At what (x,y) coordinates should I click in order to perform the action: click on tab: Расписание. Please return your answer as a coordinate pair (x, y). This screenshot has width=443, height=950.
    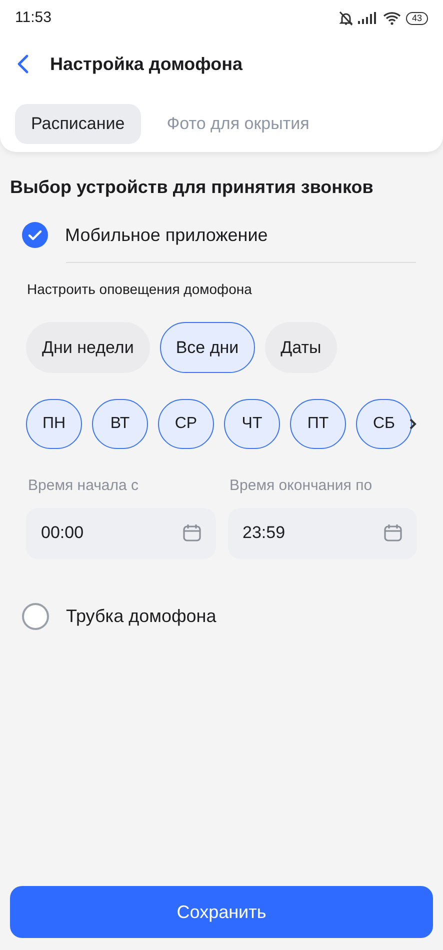
    Looking at the image, I should click on (78, 124).